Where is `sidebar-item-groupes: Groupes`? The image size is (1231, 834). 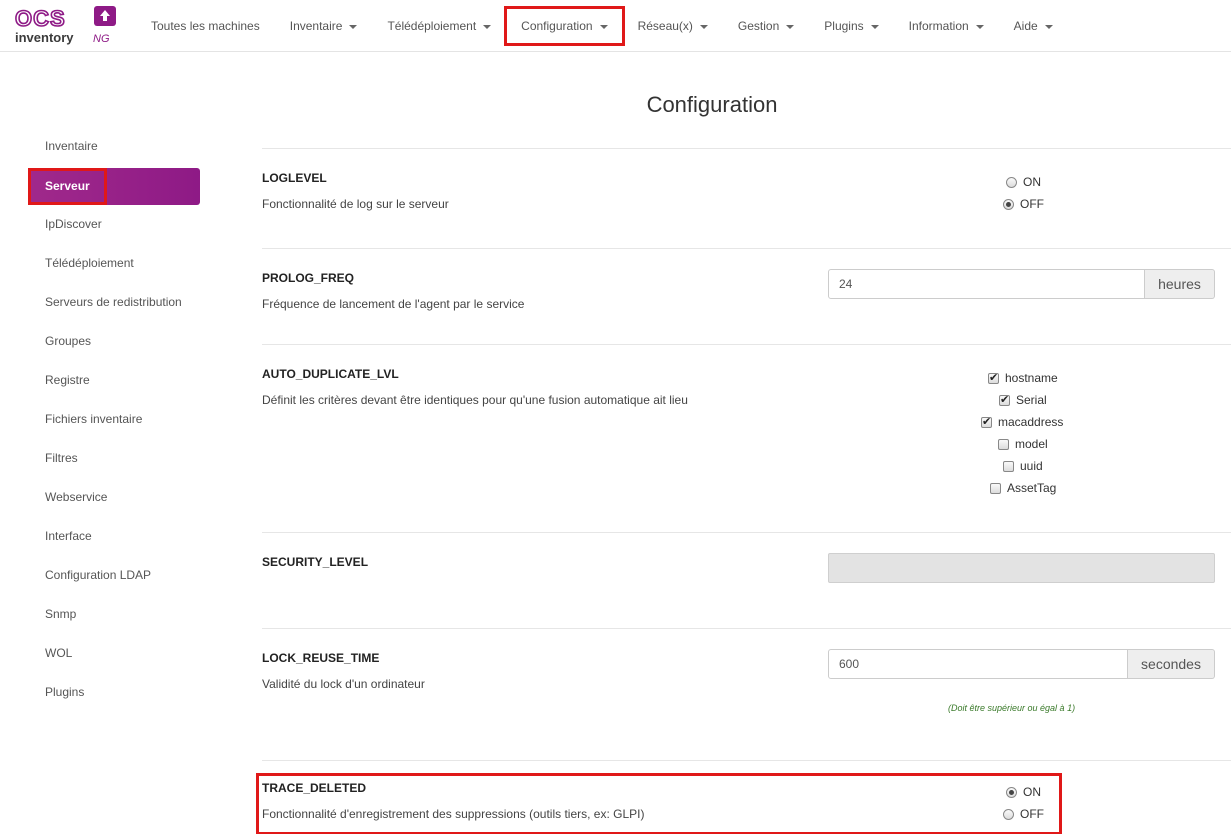
sidebar-item-groupes: Groupes is located at coordinates (114, 342).